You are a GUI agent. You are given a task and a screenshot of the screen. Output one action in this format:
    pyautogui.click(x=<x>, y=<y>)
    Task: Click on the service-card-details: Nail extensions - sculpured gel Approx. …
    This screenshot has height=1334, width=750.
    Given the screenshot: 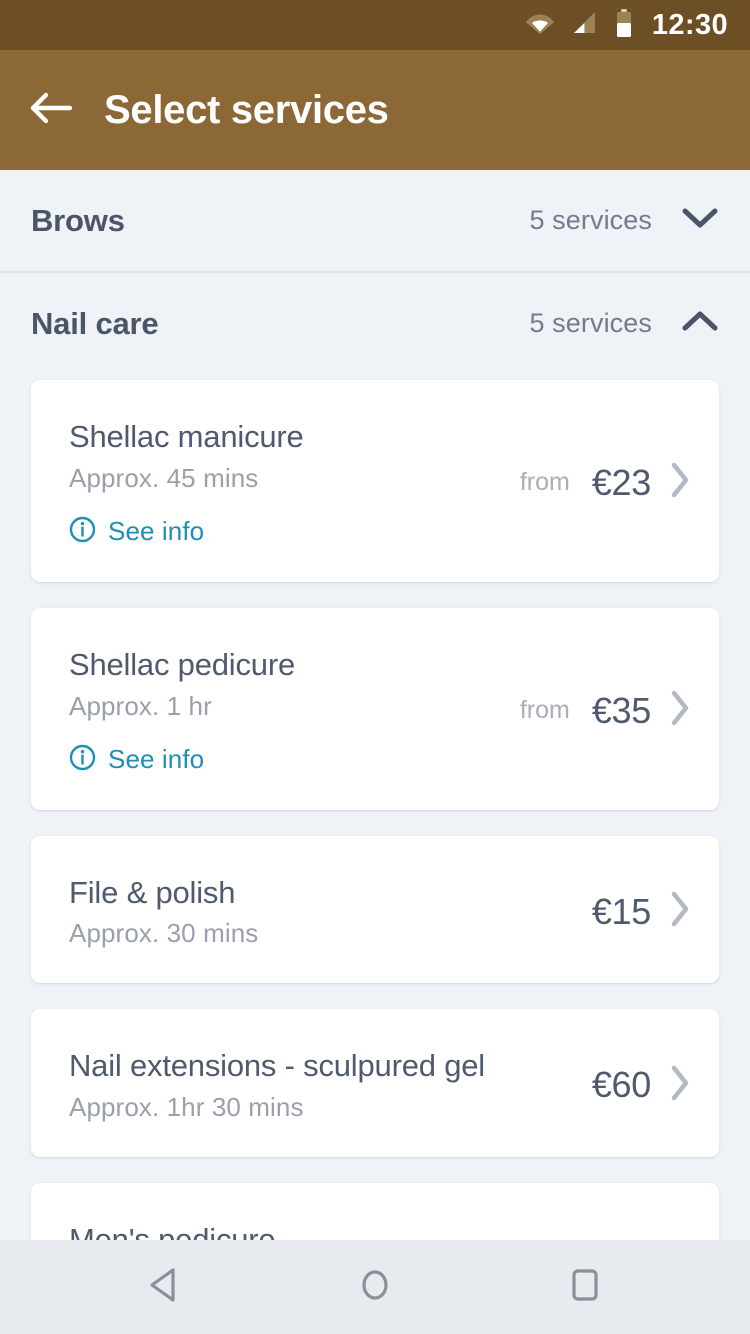 What is the action you would take?
    pyautogui.click(x=326, y=1085)
    